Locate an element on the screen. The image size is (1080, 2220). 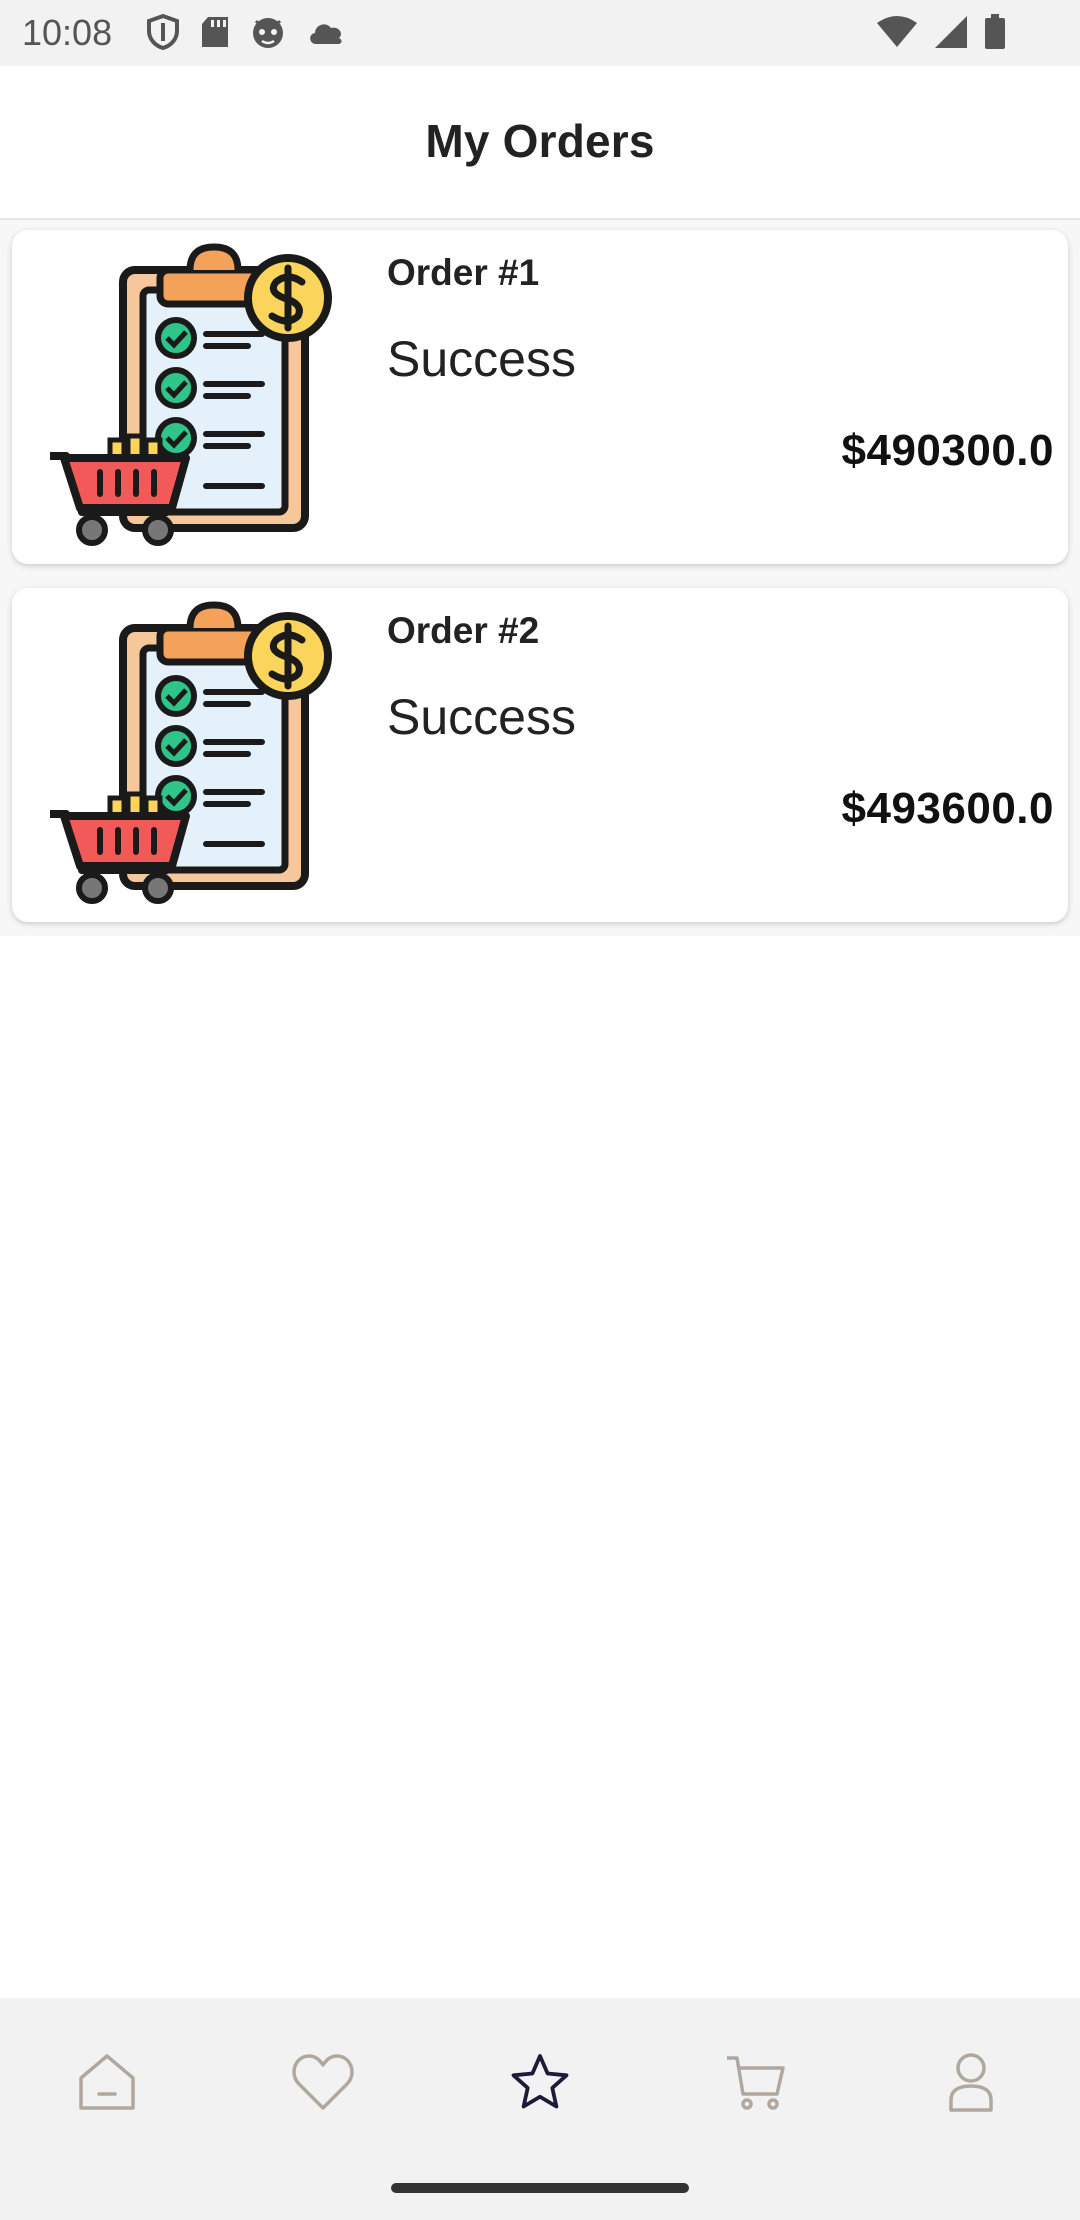
app-bar: My Orders is located at coordinates (540, 143).